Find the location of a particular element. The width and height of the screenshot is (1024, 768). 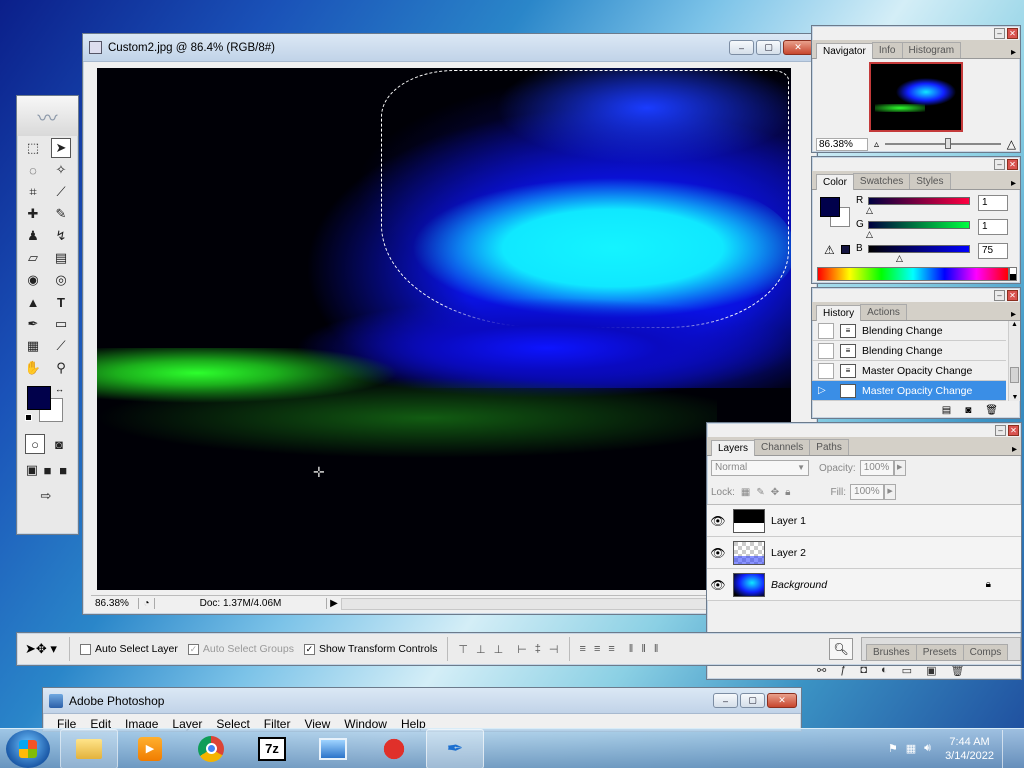

marquee-tool-icon: ⬚ is located at coordinates (33, 148).